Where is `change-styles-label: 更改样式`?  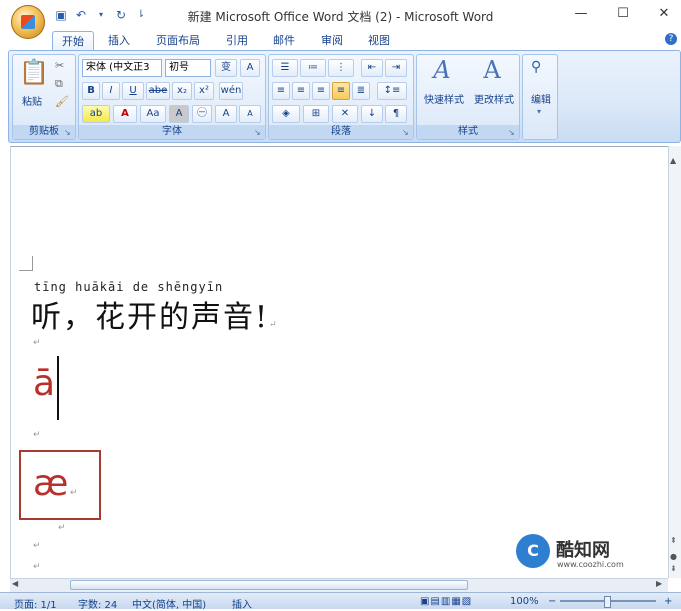 change-styles-label: 更改样式 is located at coordinates (494, 98).